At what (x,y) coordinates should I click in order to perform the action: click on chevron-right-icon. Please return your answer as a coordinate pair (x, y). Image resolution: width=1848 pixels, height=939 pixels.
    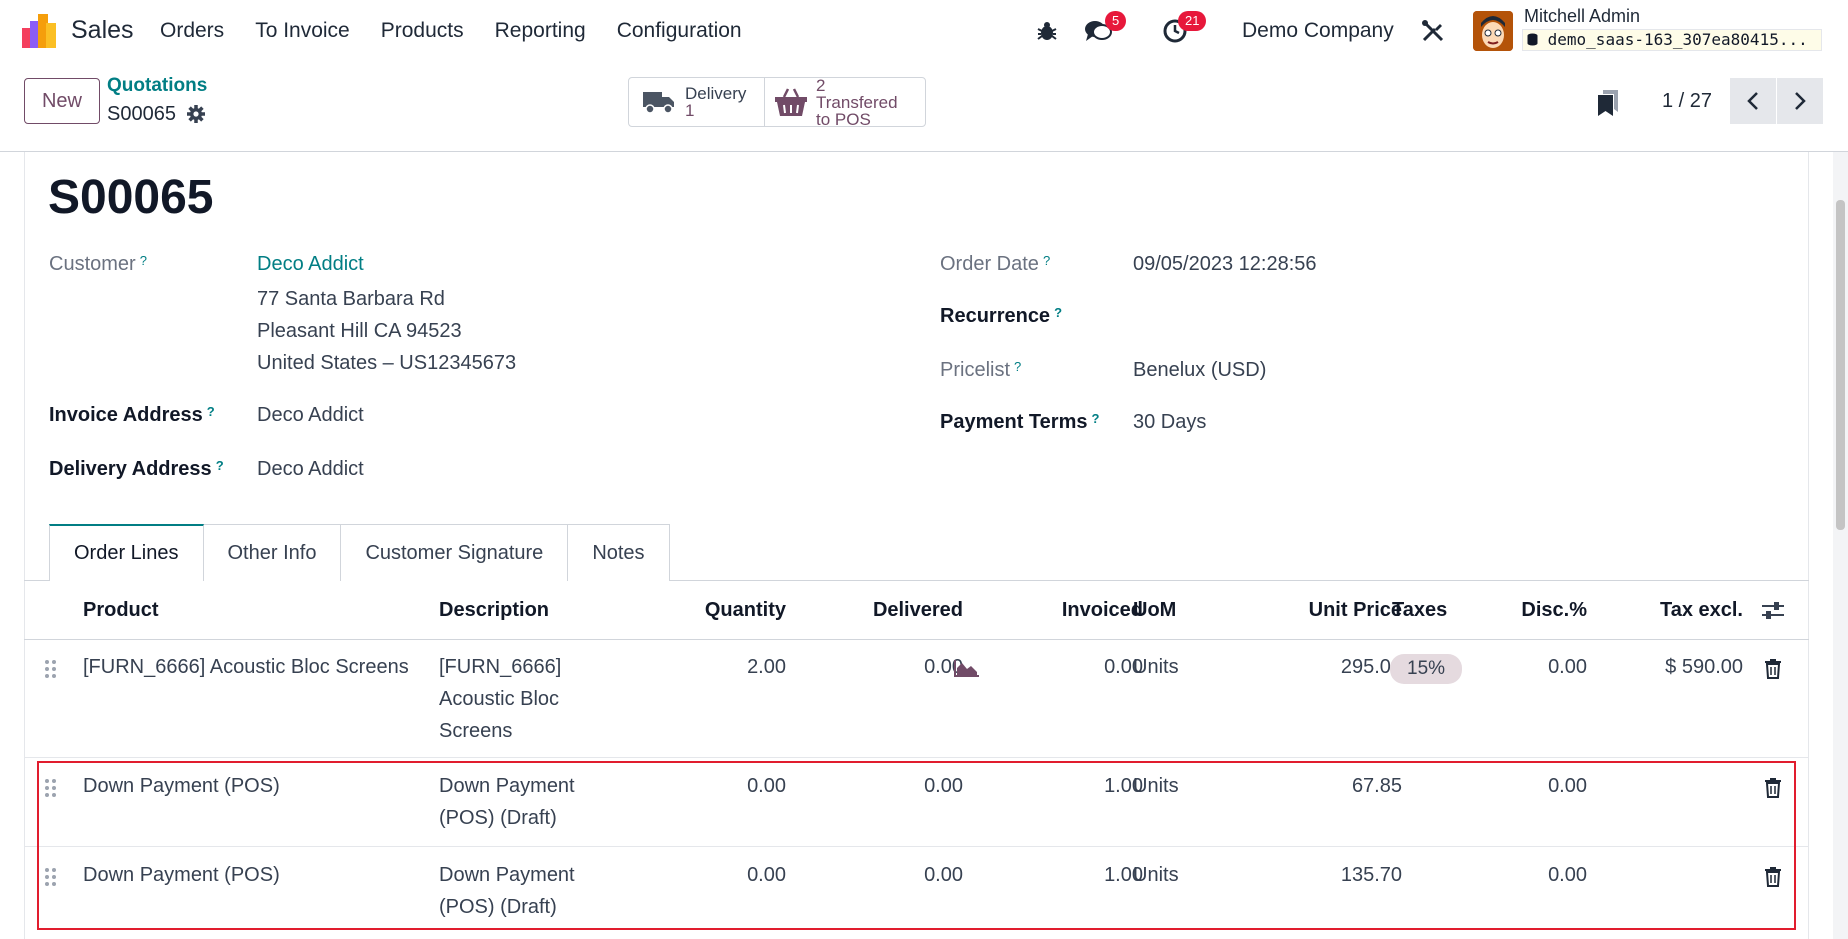
    Looking at the image, I should click on (1800, 101).